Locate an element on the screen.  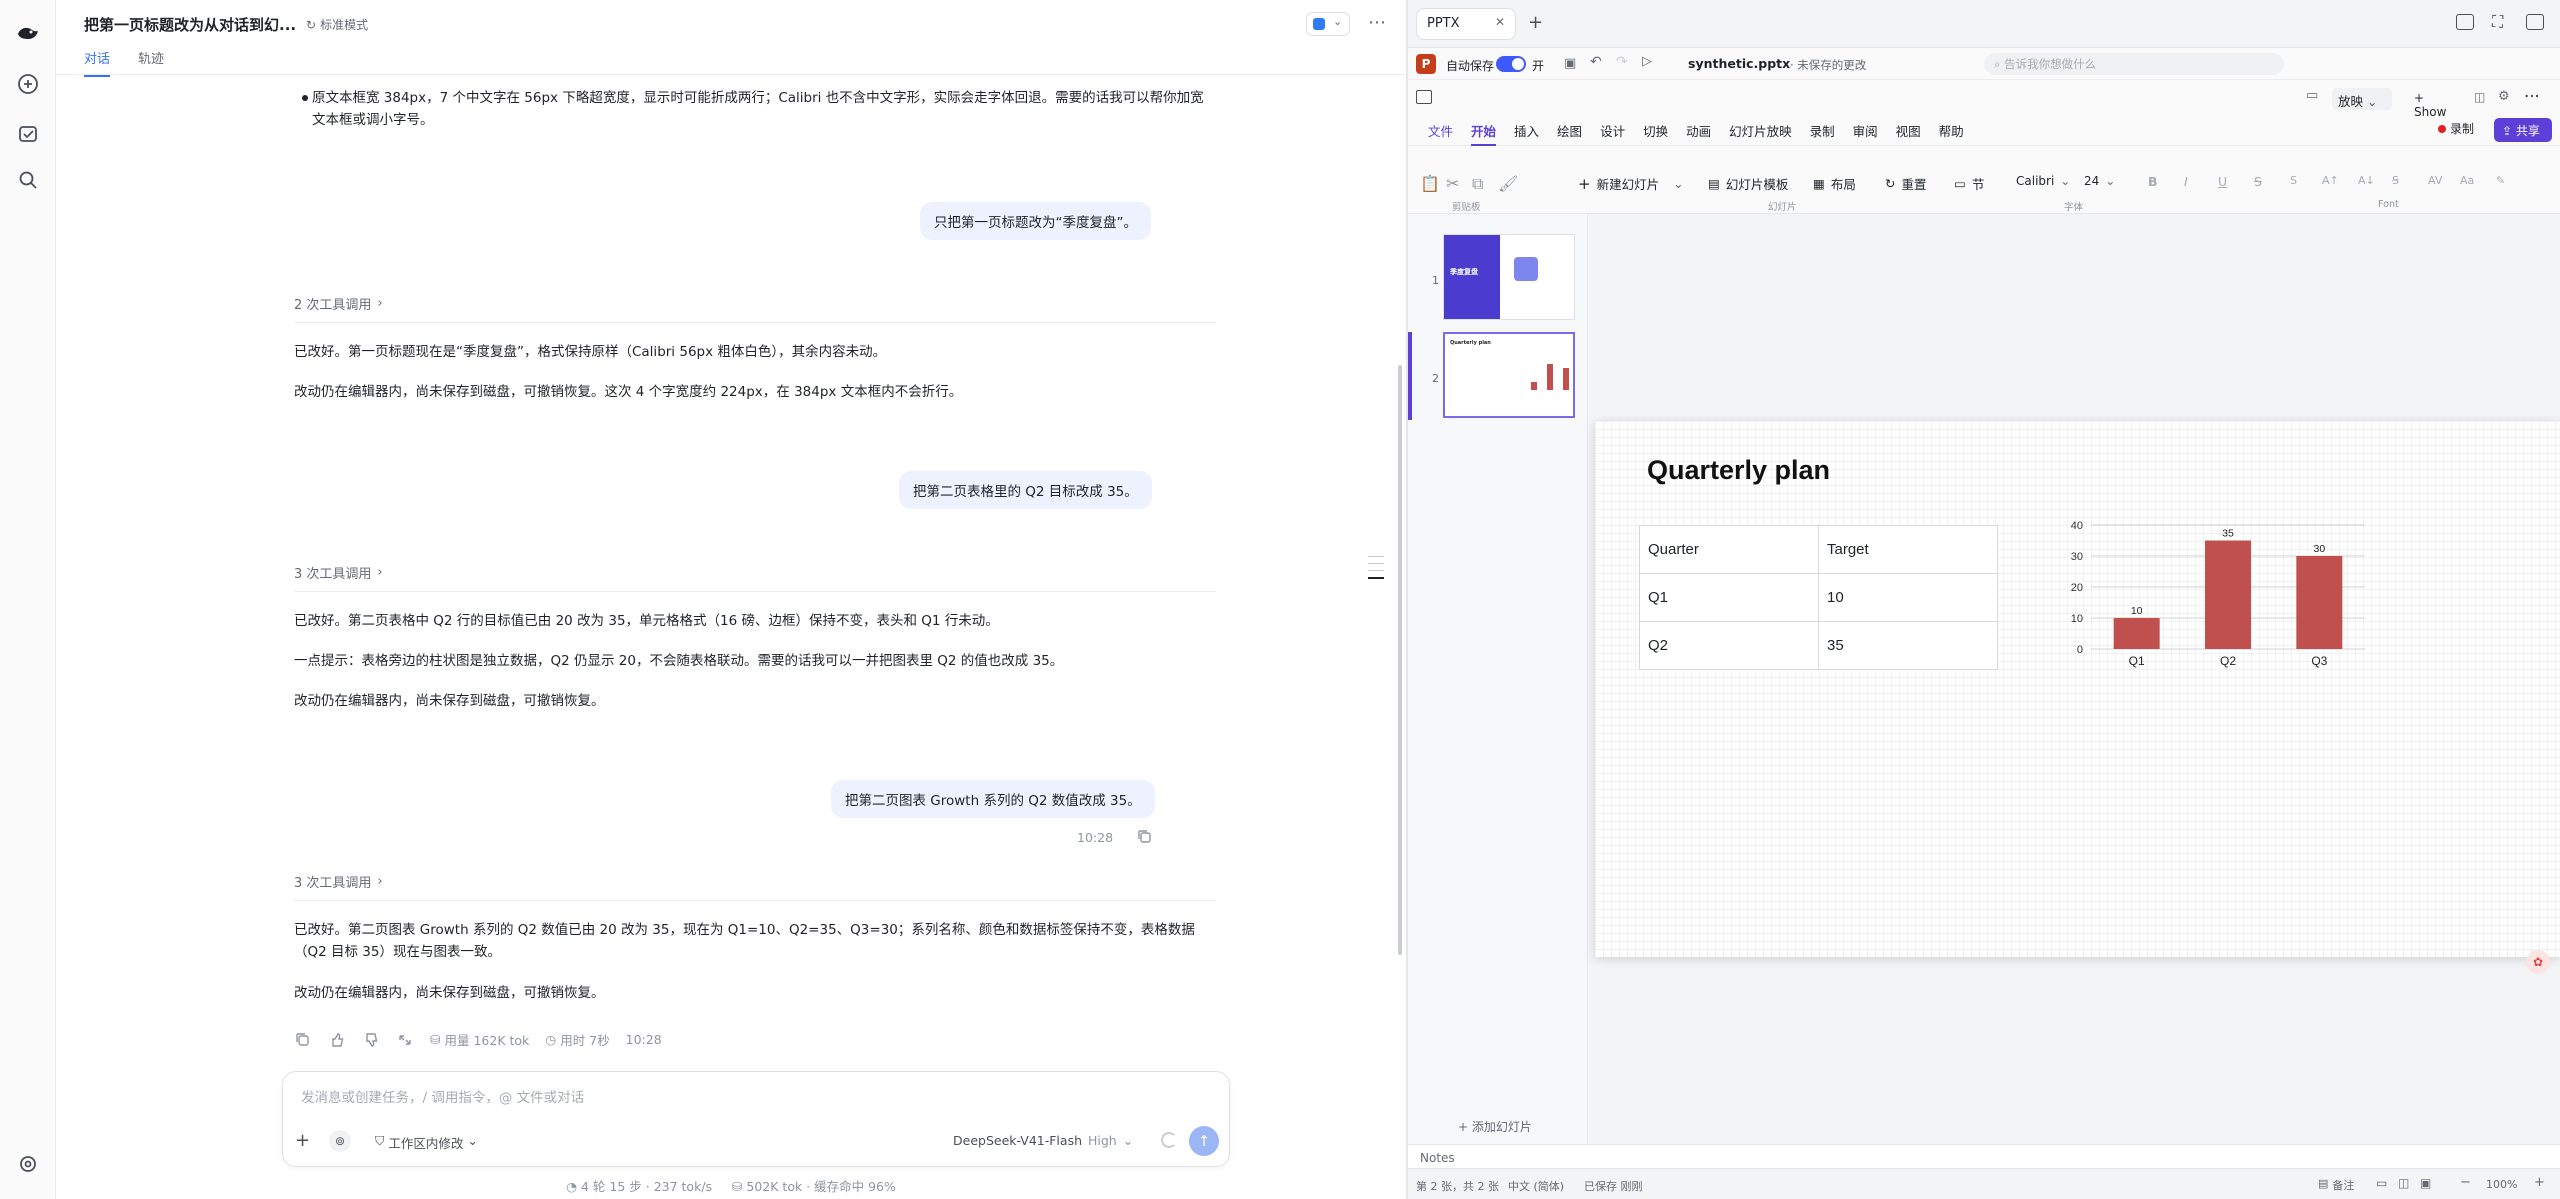
change-case-icon: Aa is located at coordinates (2467, 180).